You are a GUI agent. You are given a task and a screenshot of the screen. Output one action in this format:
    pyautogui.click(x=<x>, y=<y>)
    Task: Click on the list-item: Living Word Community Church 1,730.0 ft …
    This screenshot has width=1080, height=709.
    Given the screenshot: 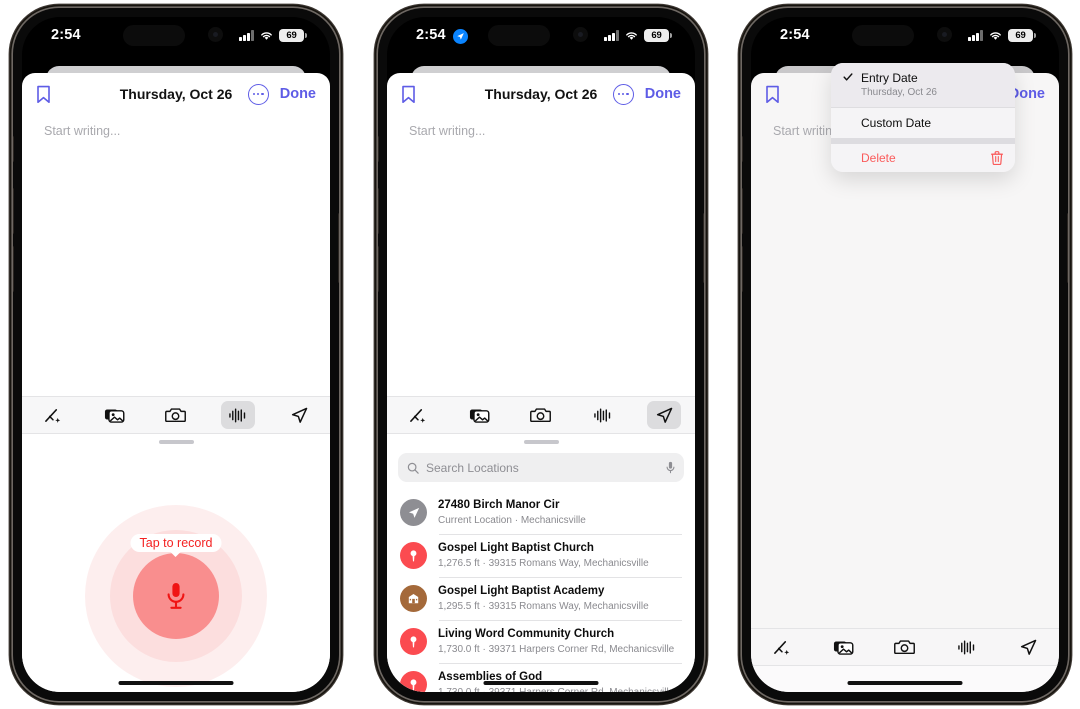 What is the action you would take?
    pyautogui.click(x=541, y=641)
    